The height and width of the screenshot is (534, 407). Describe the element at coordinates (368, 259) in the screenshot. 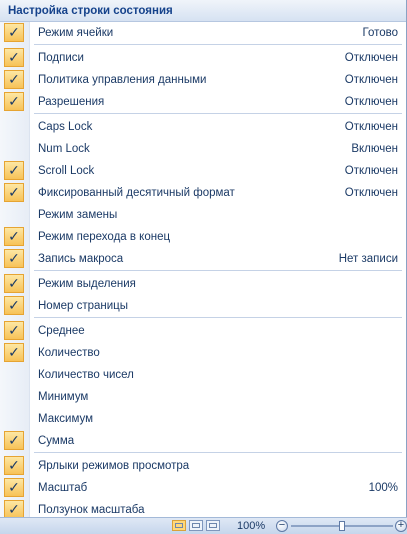

I see `menu-item-value: Нет записи` at that location.